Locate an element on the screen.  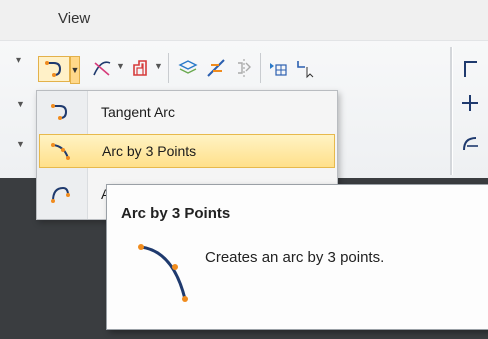
mirror-icon is located at coordinates (244, 68).